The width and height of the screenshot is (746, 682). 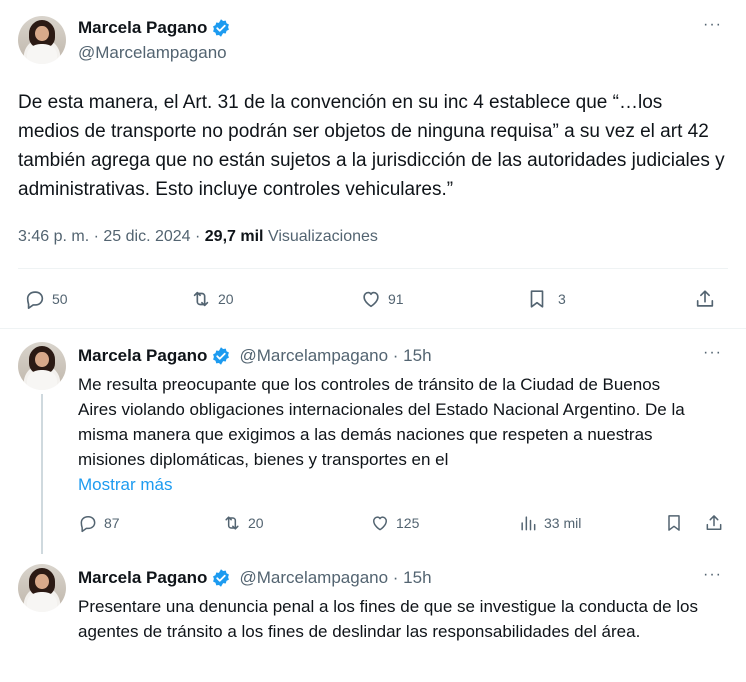 What do you see at coordinates (563, 523) in the screenshot?
I see `views-count: 33 mil` at bounding box center [563, 523].